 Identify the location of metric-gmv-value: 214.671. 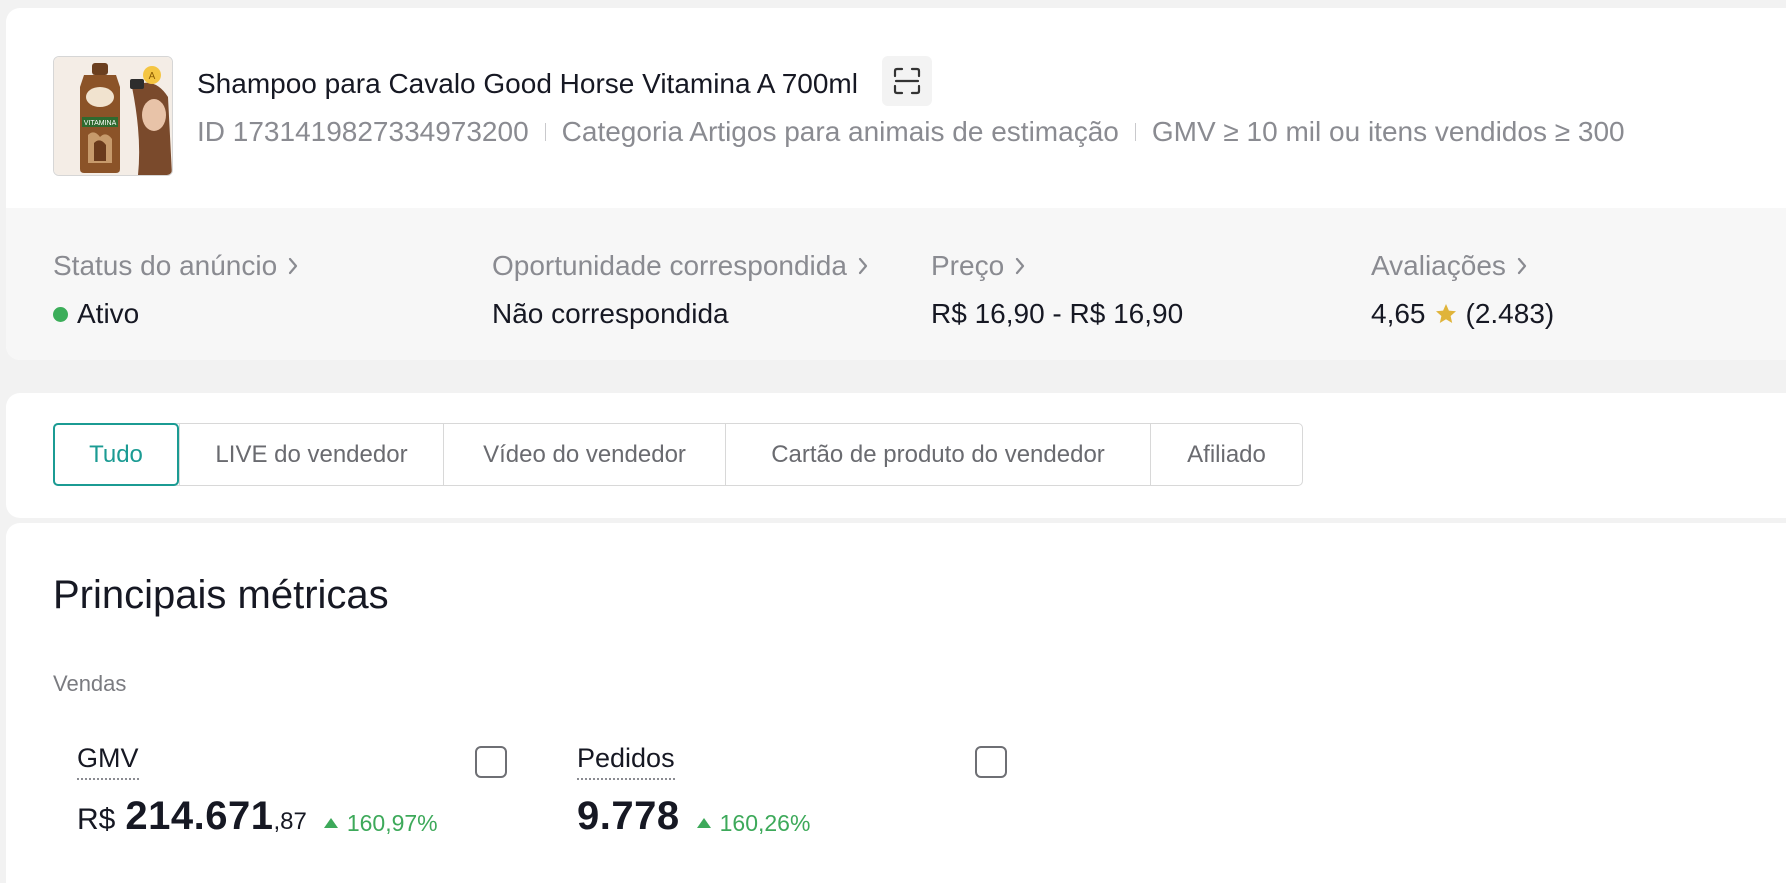
(199, 816).